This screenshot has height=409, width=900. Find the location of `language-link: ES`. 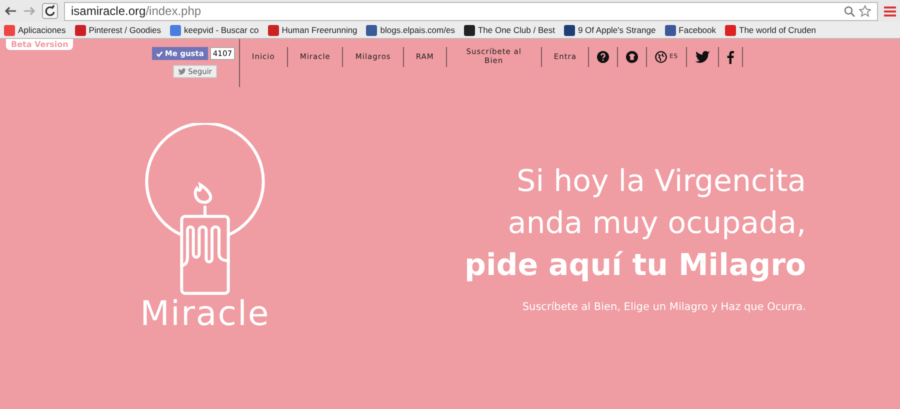

language-link: ES is located at coordinates (667, 57).